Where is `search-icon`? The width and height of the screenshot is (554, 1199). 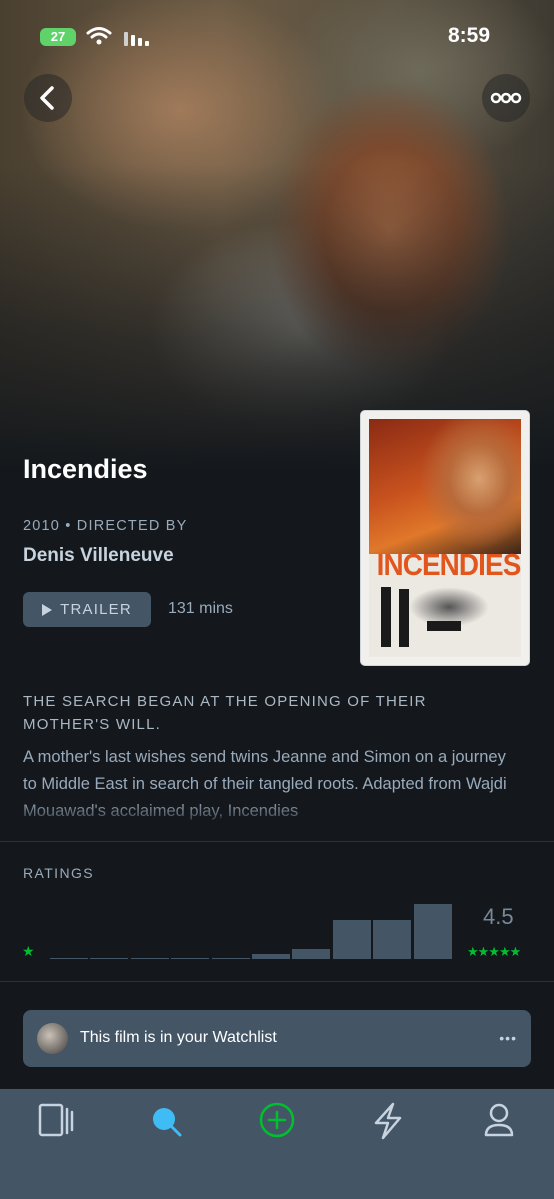
search-icon is located at coordinates (167, 1122).